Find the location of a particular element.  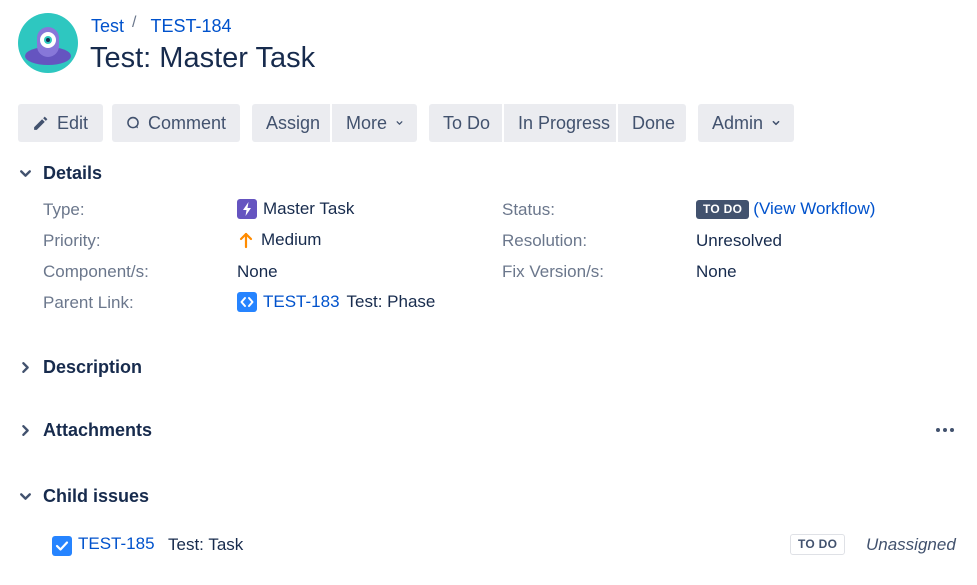

child-issue-key-link: TEST-185 is located at coordinates (116, 544).